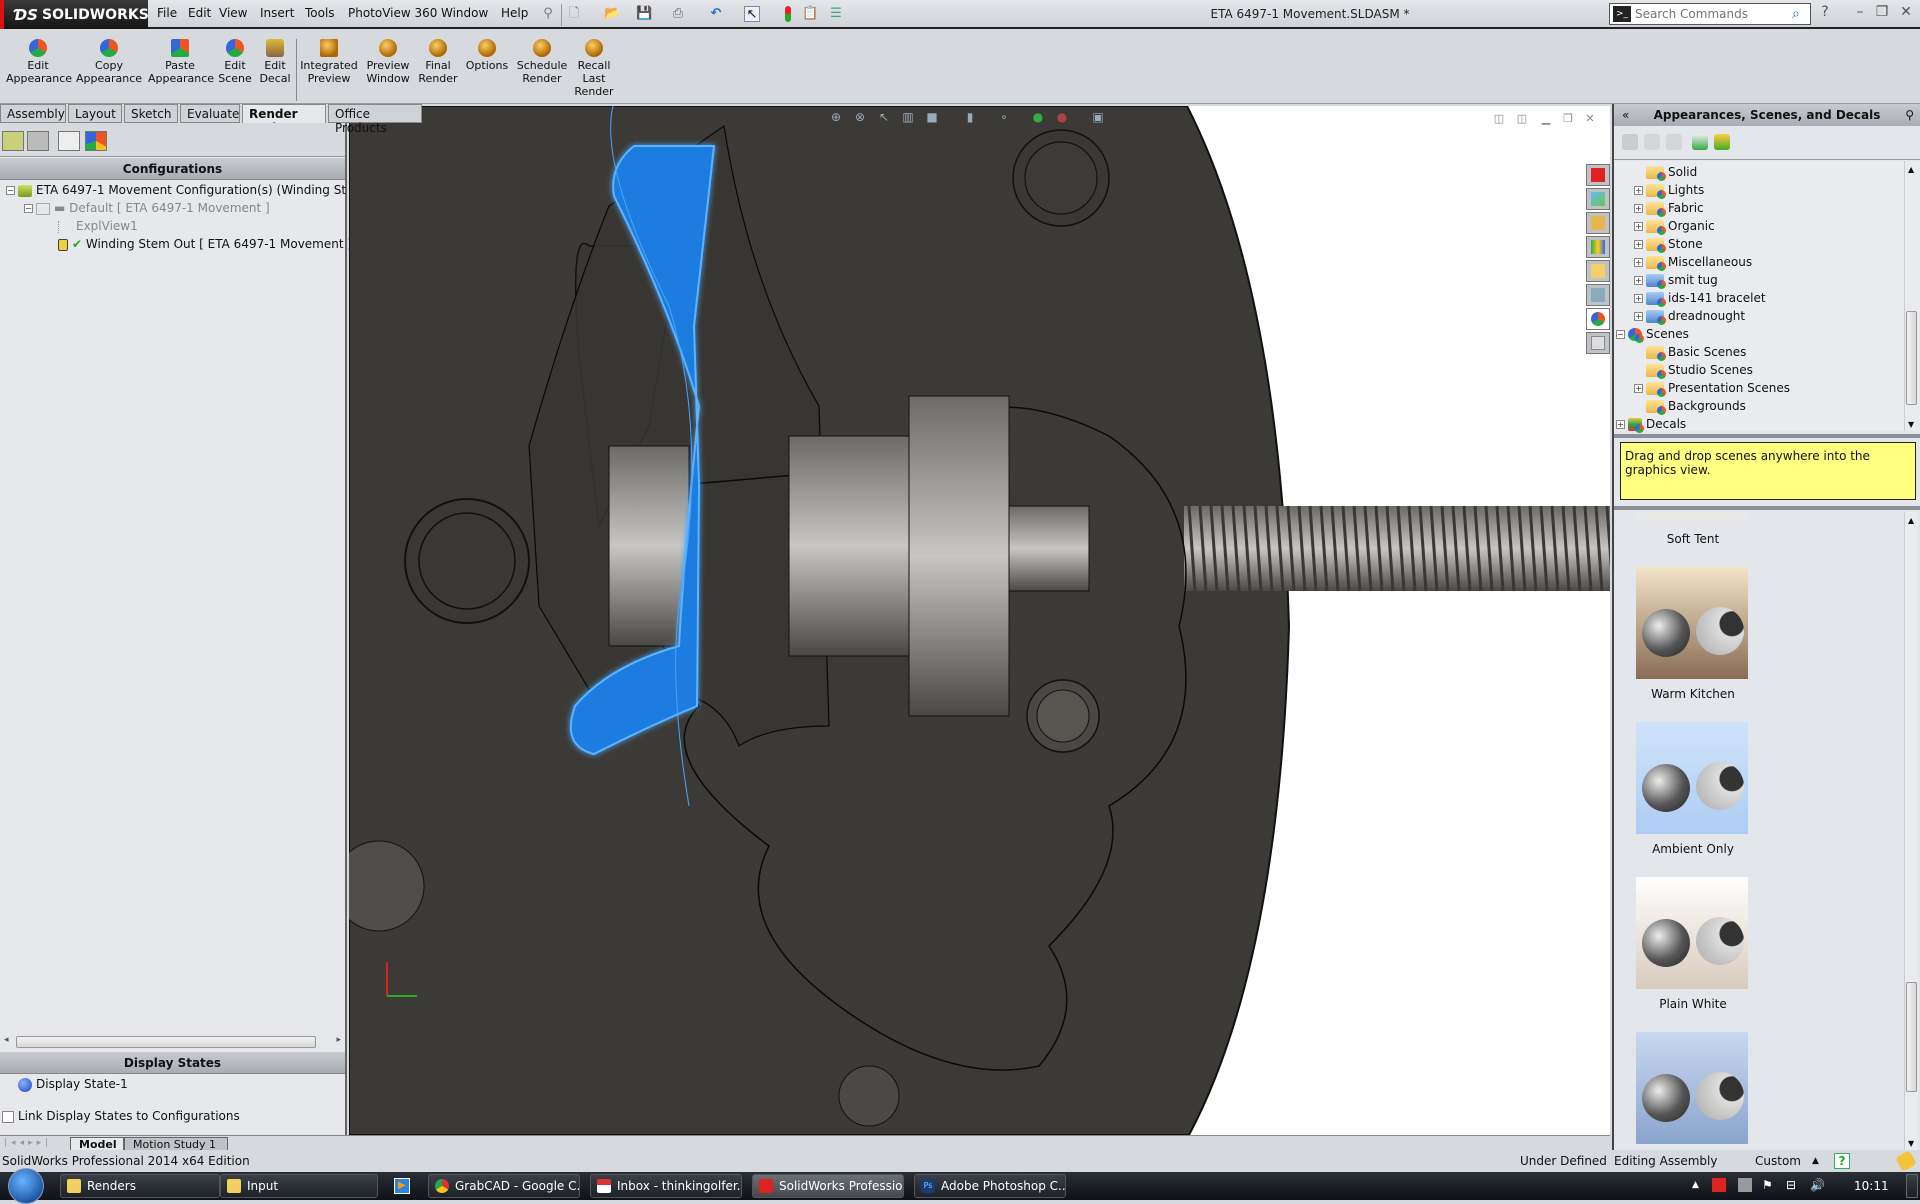 This screenshot has width=1920, height=1204. I want to click on display-style-icon: ▮, so click(970, 117).